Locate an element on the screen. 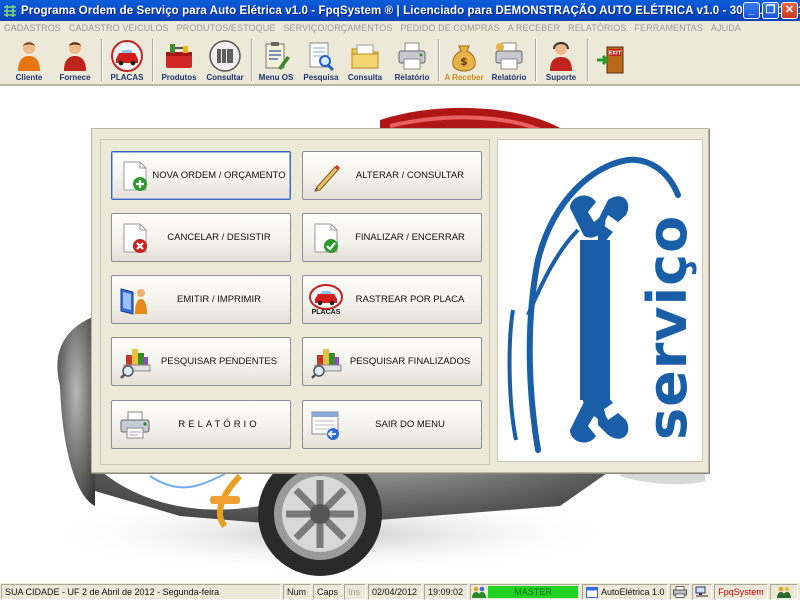  status-app-cell: AutoElétrica 1.0 is located at coordinates (625, 592).